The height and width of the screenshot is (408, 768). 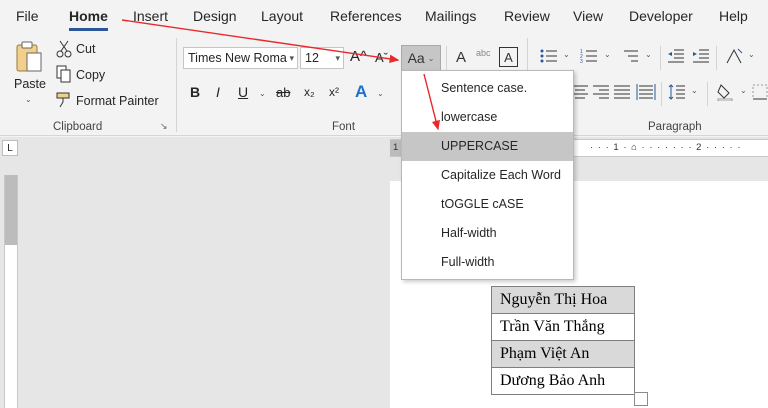 I want to click on font-group-label: Font, so click(x=344, y=127).